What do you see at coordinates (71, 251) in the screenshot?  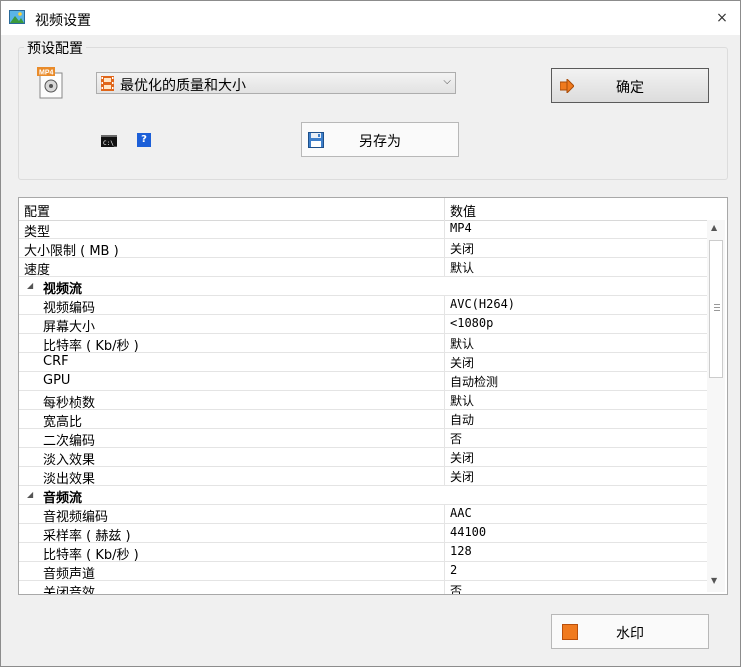 I see `row-key: 大小限制 ( MB )` at bounding box center [71, 251].